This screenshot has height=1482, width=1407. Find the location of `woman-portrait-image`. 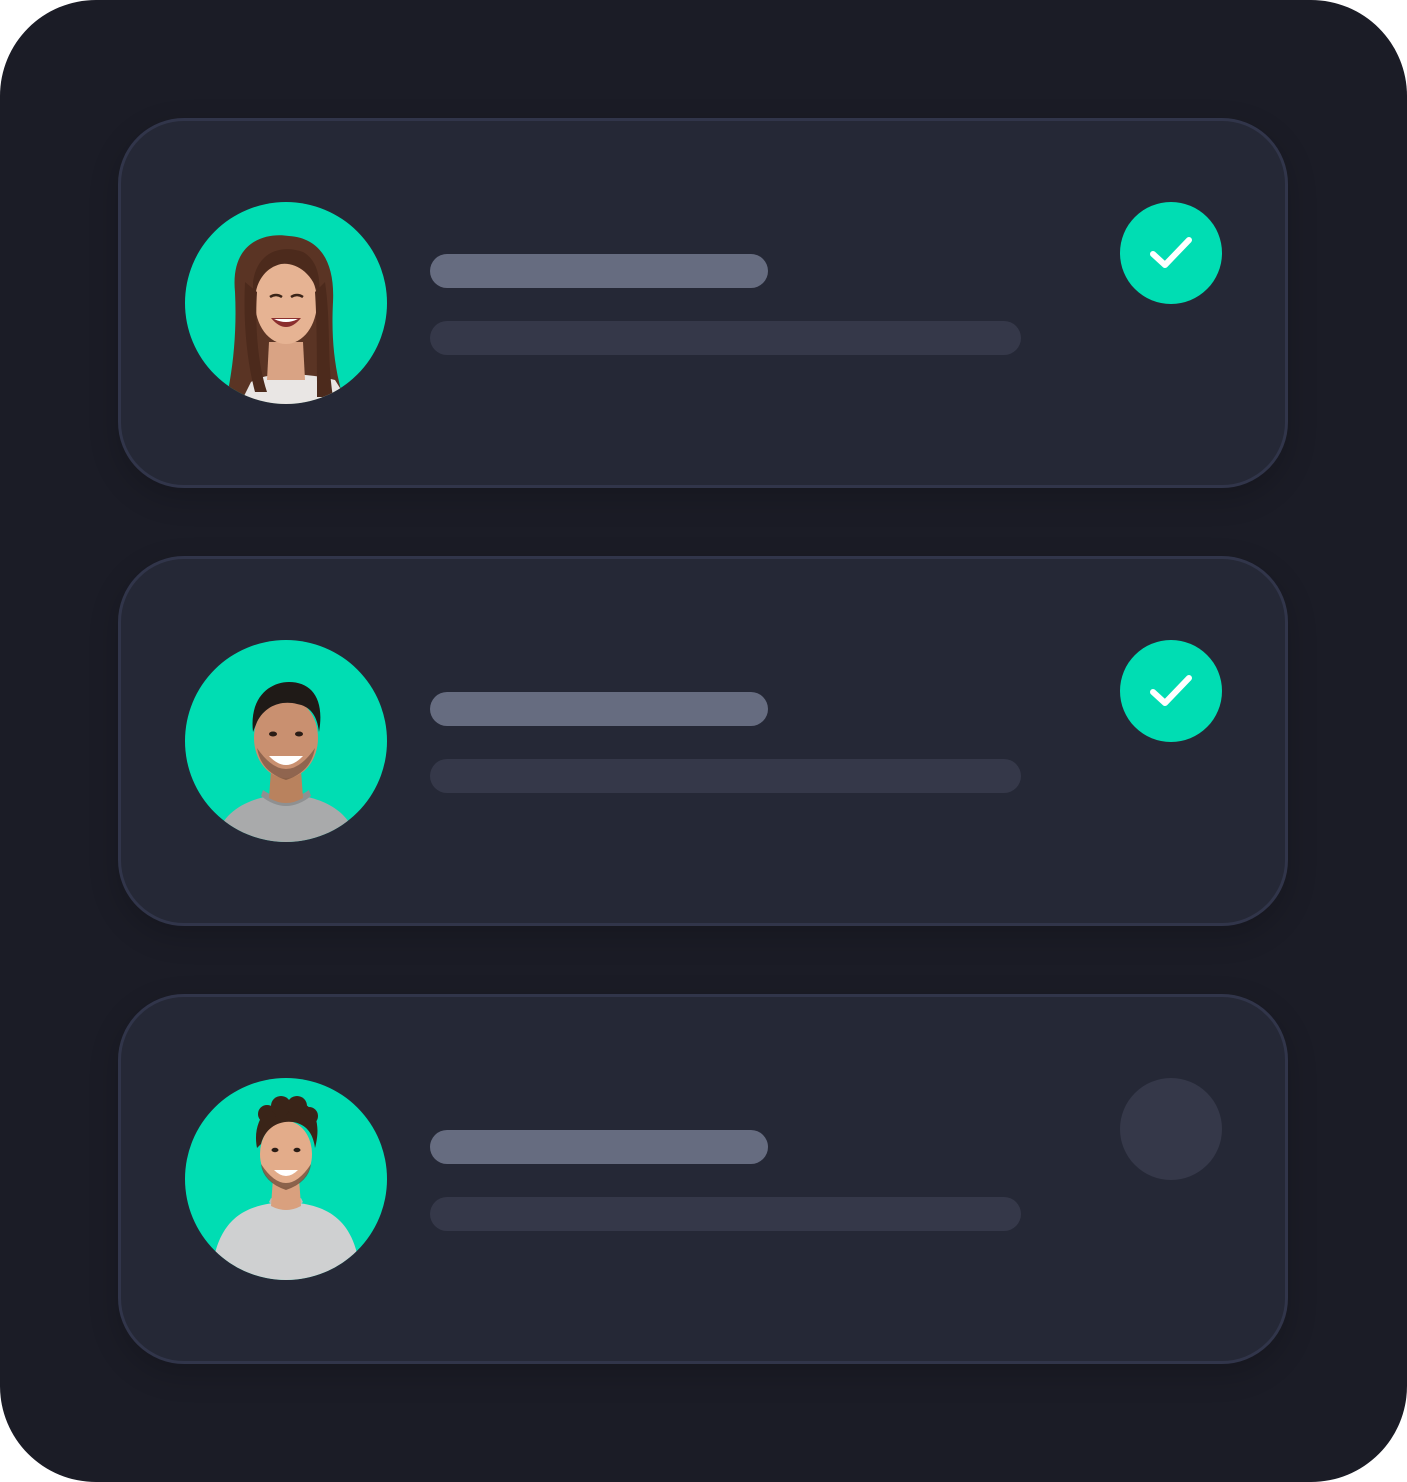

woman-portrait-image is located at coordinates (286, 303).